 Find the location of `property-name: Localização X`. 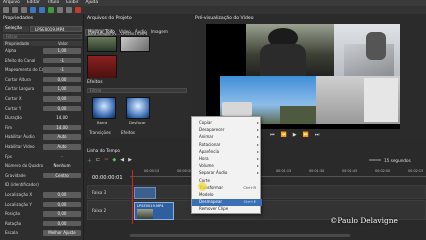

property-name: Localização X is located at coordinates (19, 194).